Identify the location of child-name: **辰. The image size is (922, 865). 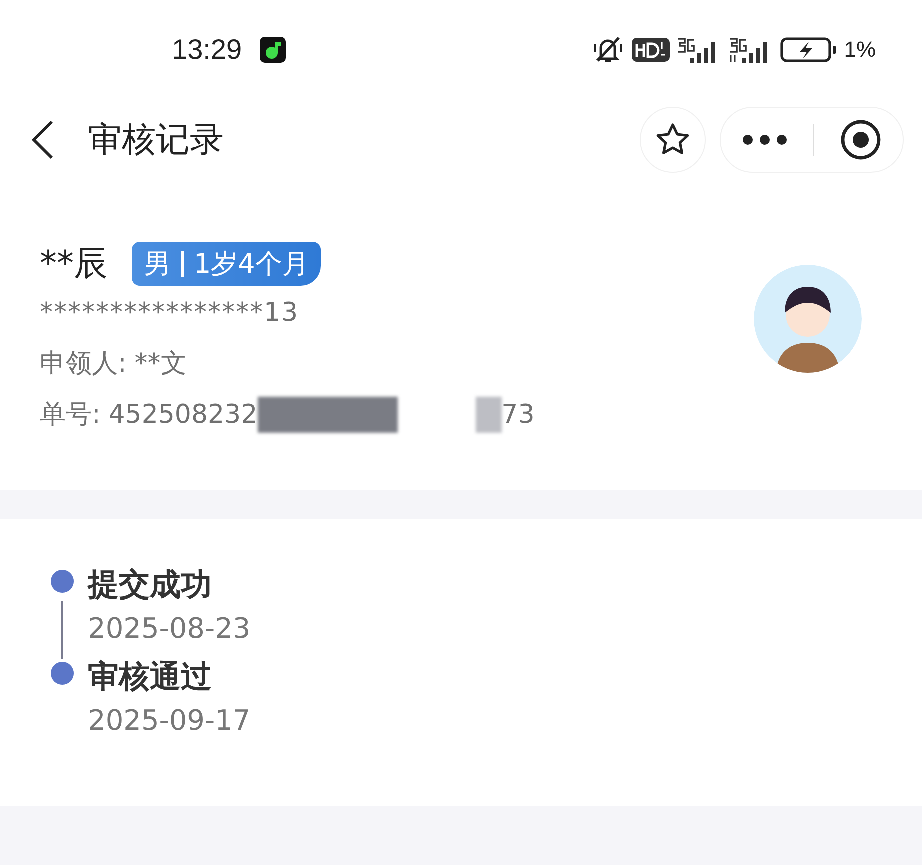
(74, 264).